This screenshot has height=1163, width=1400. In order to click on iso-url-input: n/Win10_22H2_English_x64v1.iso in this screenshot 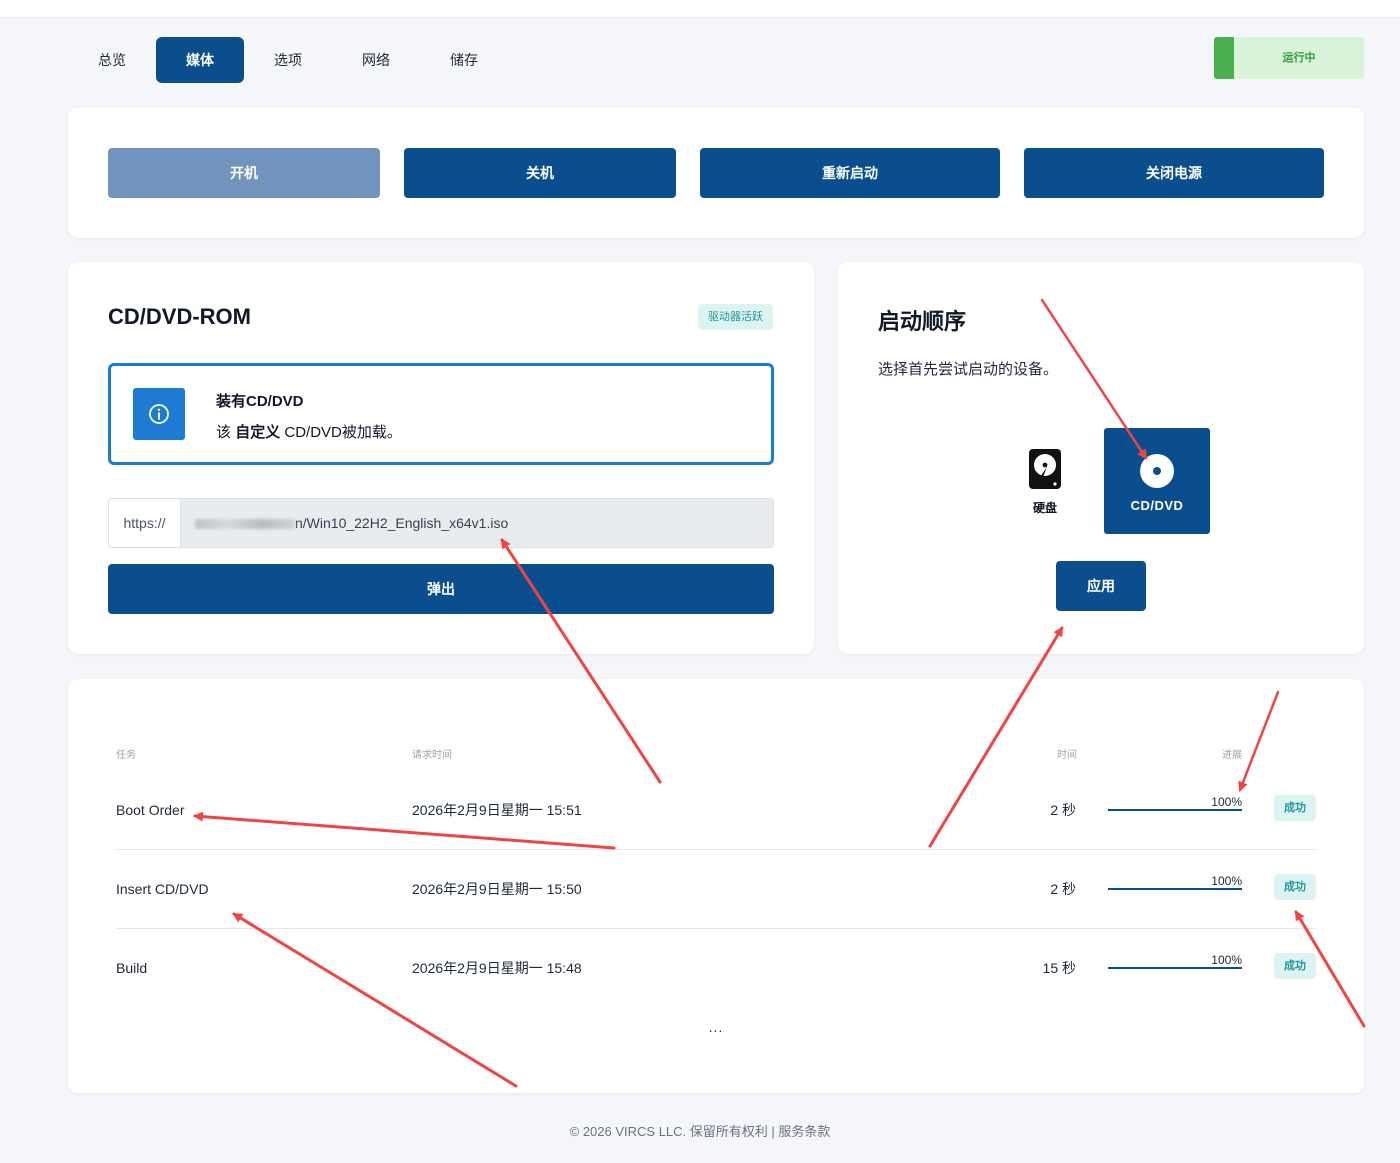, I will do `click(477, 523)`.